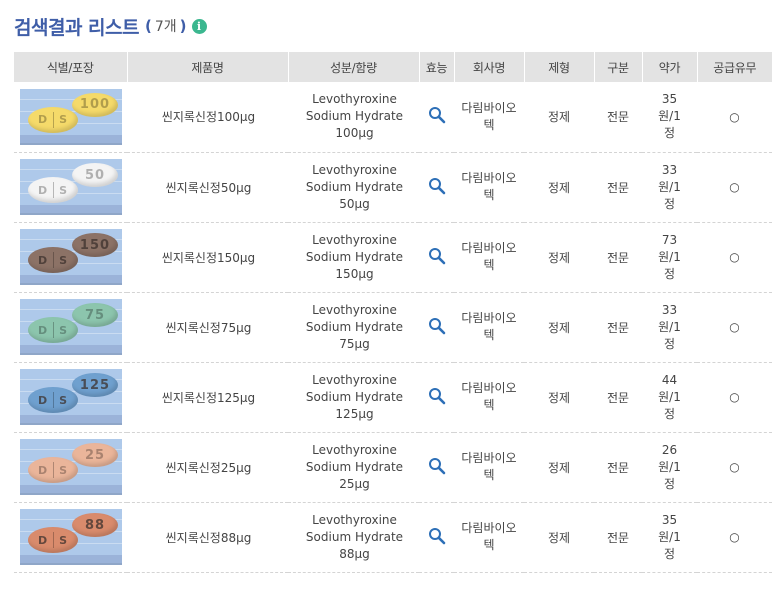  Describe the element at coordinates (669, 257) in the screenshot. I see `drug-price: 73원/1정` at that location.